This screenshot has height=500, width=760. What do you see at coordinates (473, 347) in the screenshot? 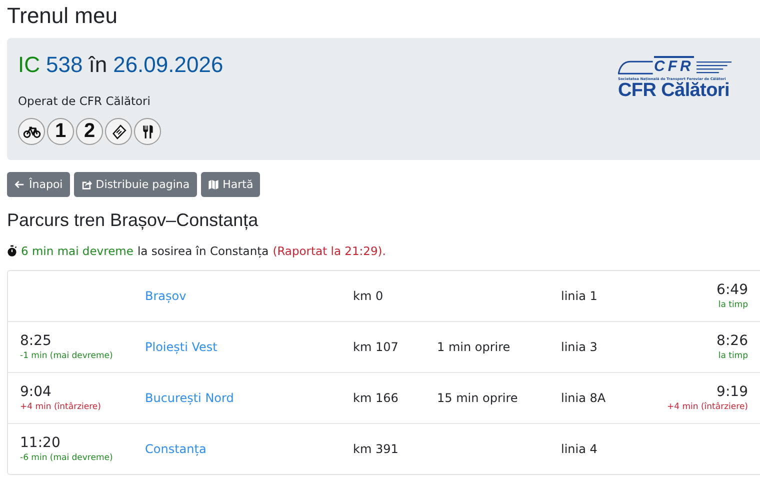
I see `stop-duration: 1 min oprire` at bounding box center [473, 347].